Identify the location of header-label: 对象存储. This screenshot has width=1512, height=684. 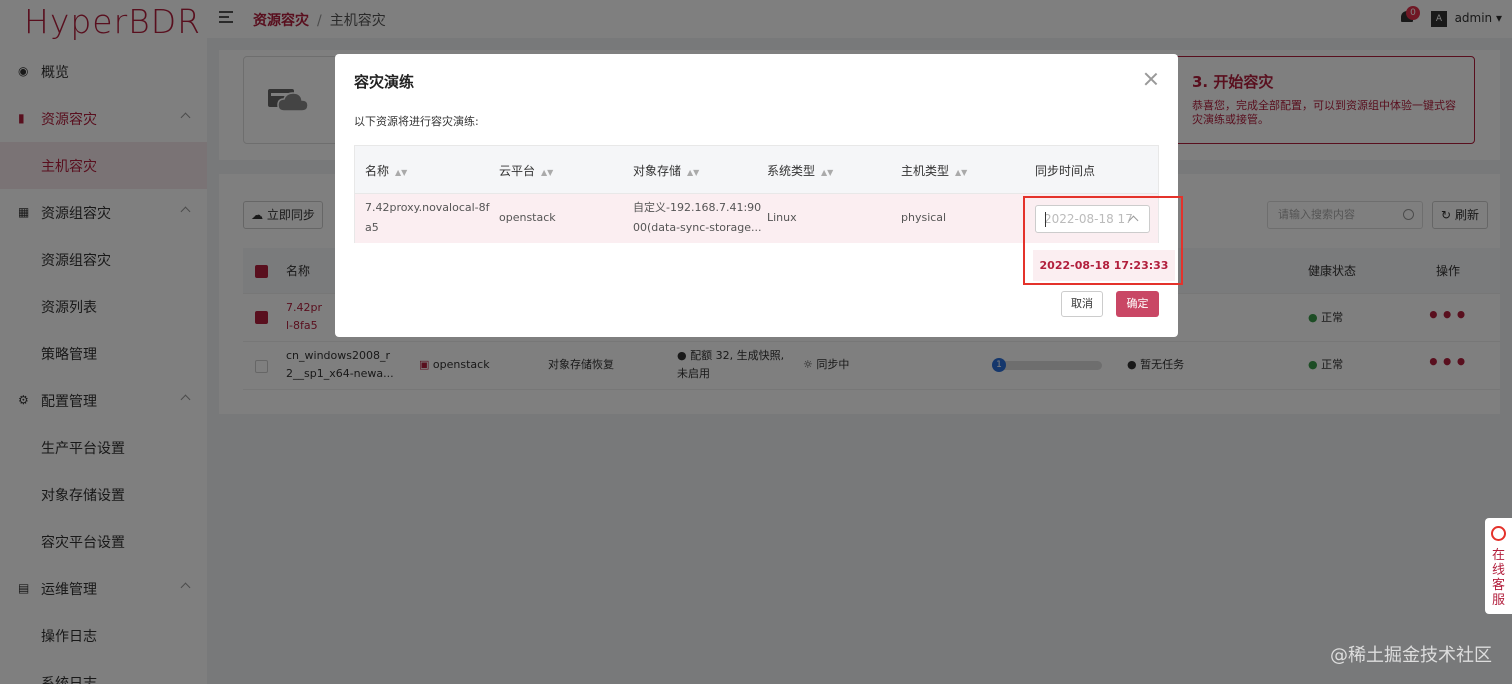
(657, 171).